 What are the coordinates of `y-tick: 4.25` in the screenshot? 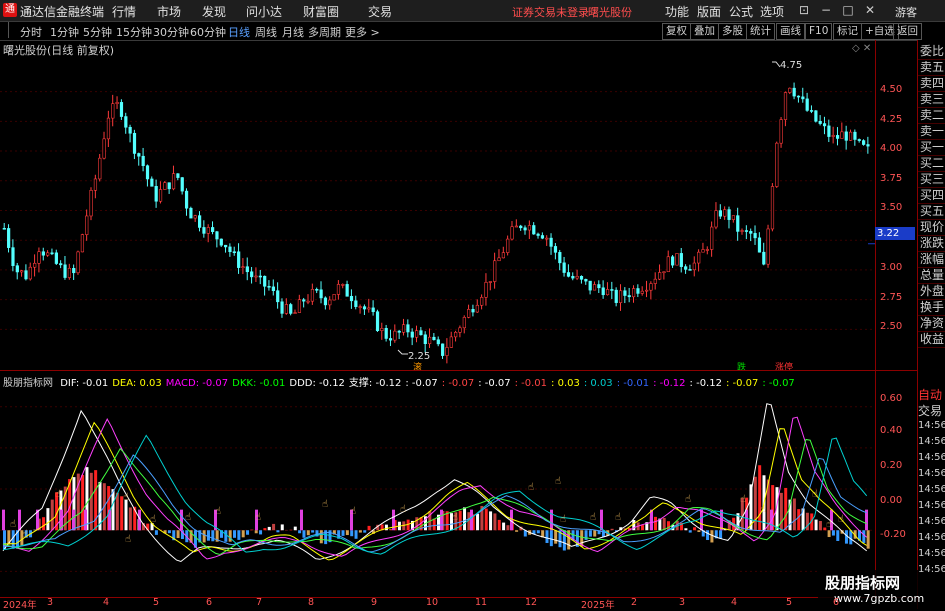 It's located at (891, 119).